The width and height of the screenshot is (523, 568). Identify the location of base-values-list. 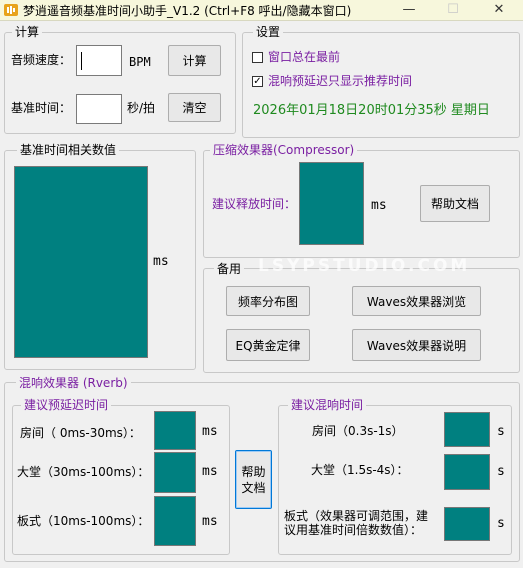
(81, 262).